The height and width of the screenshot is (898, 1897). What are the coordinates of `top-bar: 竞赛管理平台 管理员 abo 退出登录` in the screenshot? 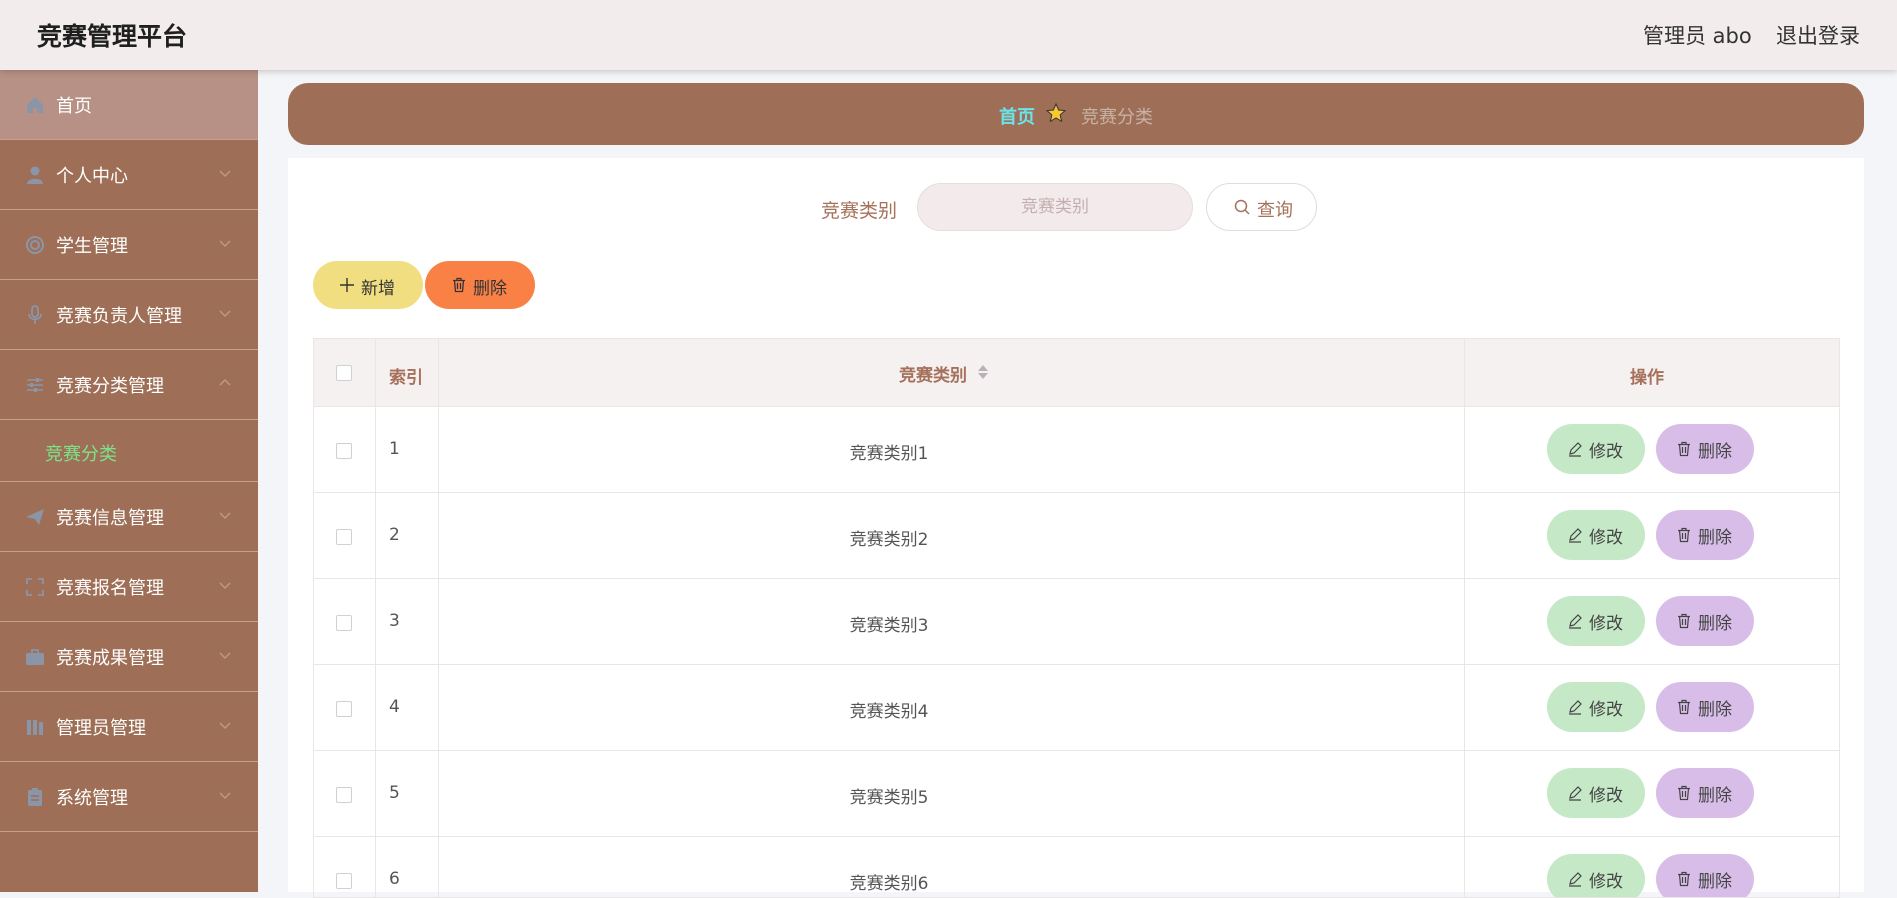 It's located at (948, 35).